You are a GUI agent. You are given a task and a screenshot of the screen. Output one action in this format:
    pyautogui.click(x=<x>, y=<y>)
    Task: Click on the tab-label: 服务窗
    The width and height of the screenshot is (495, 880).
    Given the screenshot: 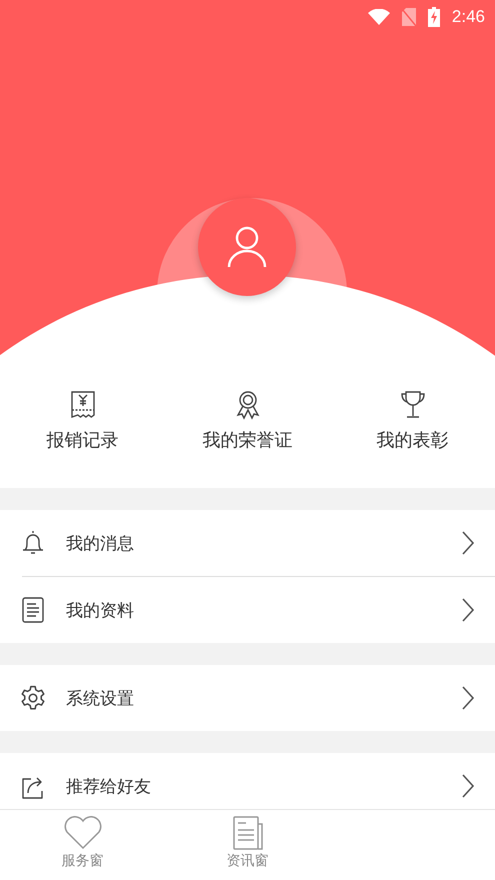 What is the action you would take?
    pyautogui.click(x=83, y=861)
    